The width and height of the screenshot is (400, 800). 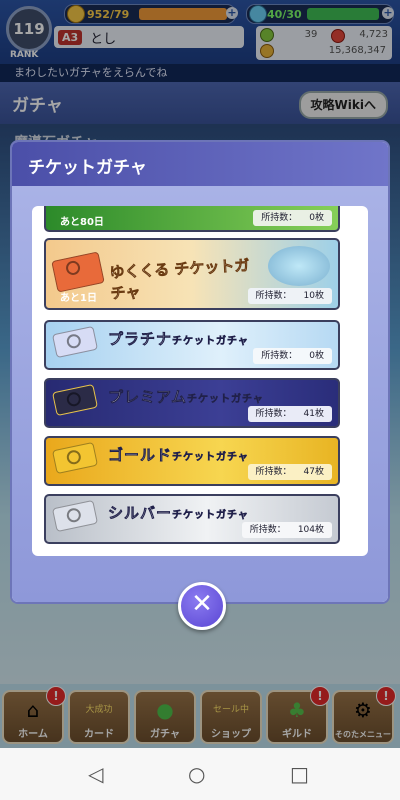 What do you see at coordinates (200, 164) in the screenshot?
I see `dialog-header: チケットガチャ` at bounding box center [200, 164].